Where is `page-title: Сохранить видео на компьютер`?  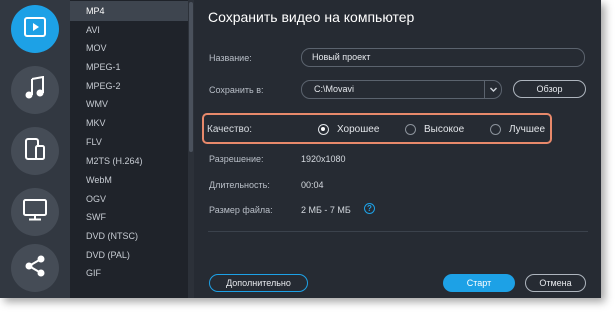 page-title: Сохранить видео на компьютер is located at coordinates (311, 17).